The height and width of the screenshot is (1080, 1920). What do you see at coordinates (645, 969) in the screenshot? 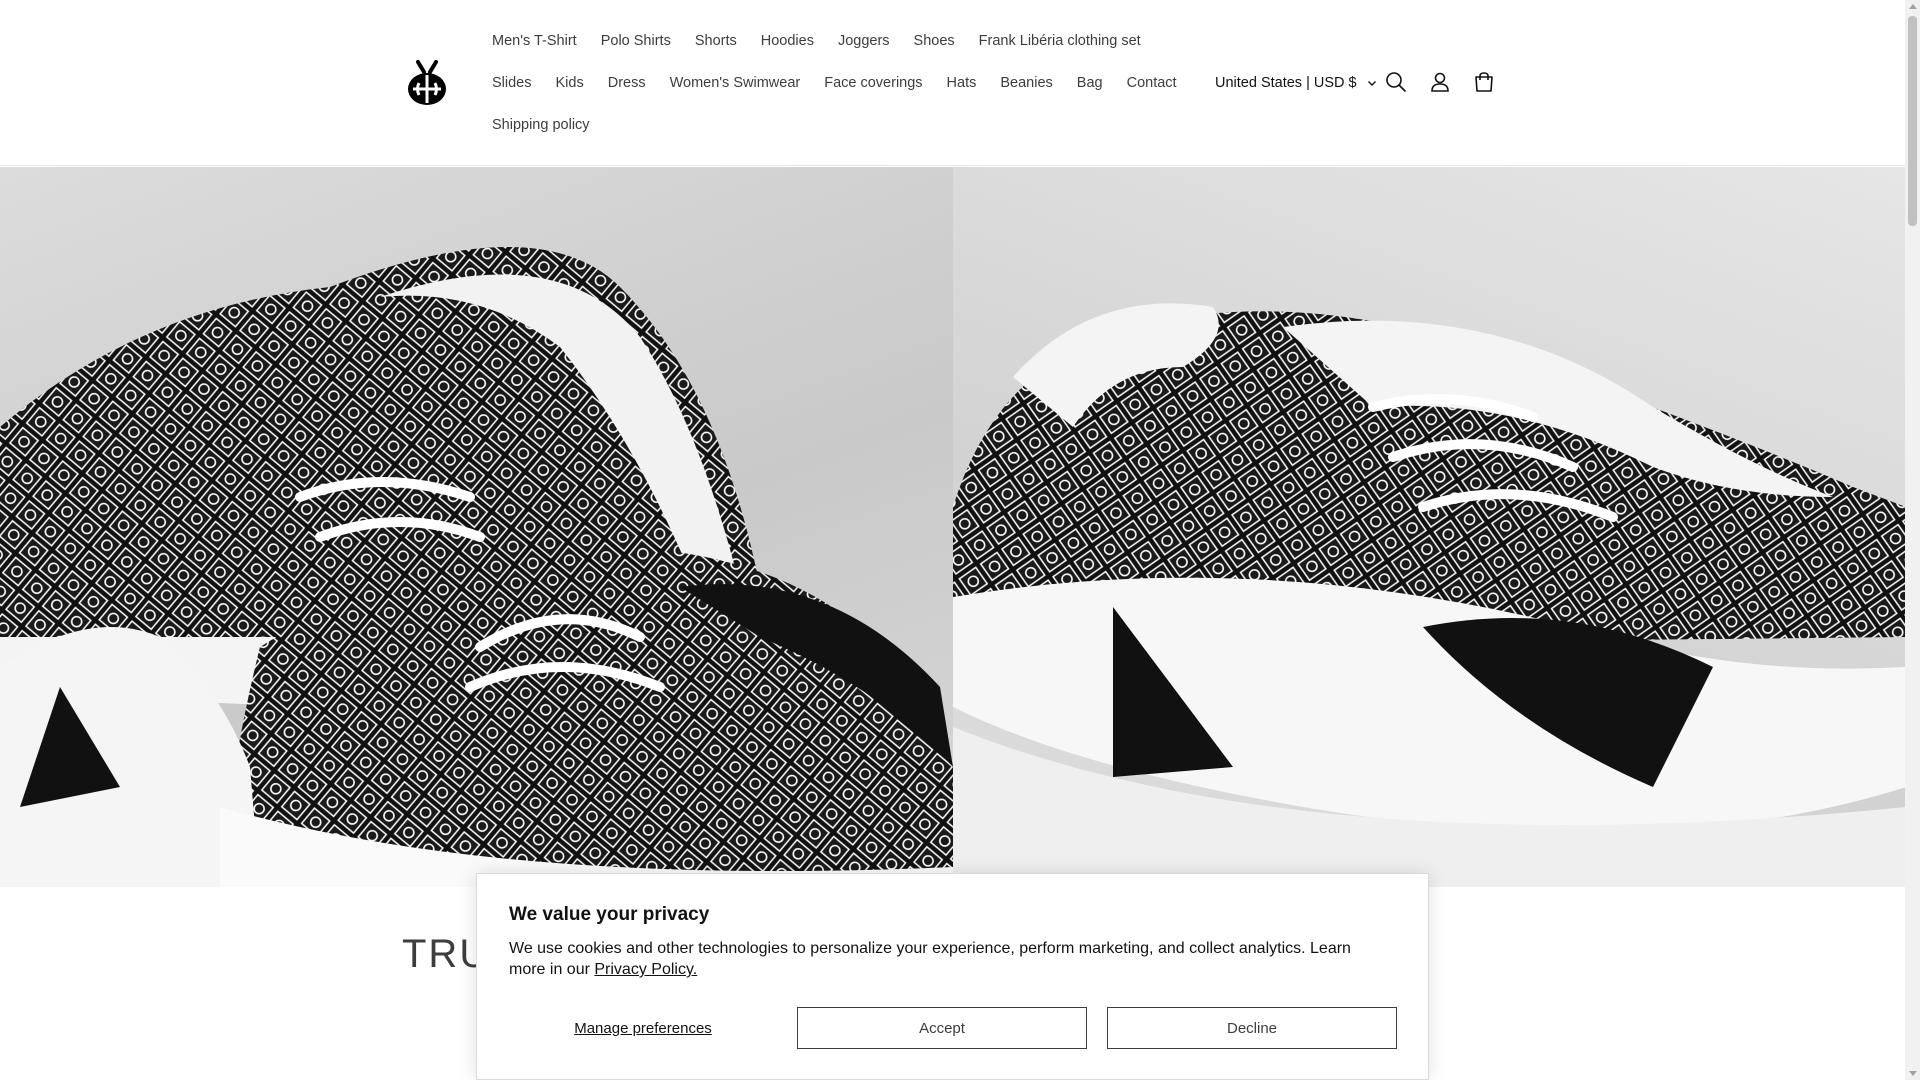
I see `privacy-policy-link: Privacy Policy.` at bounding box center [645, 969].